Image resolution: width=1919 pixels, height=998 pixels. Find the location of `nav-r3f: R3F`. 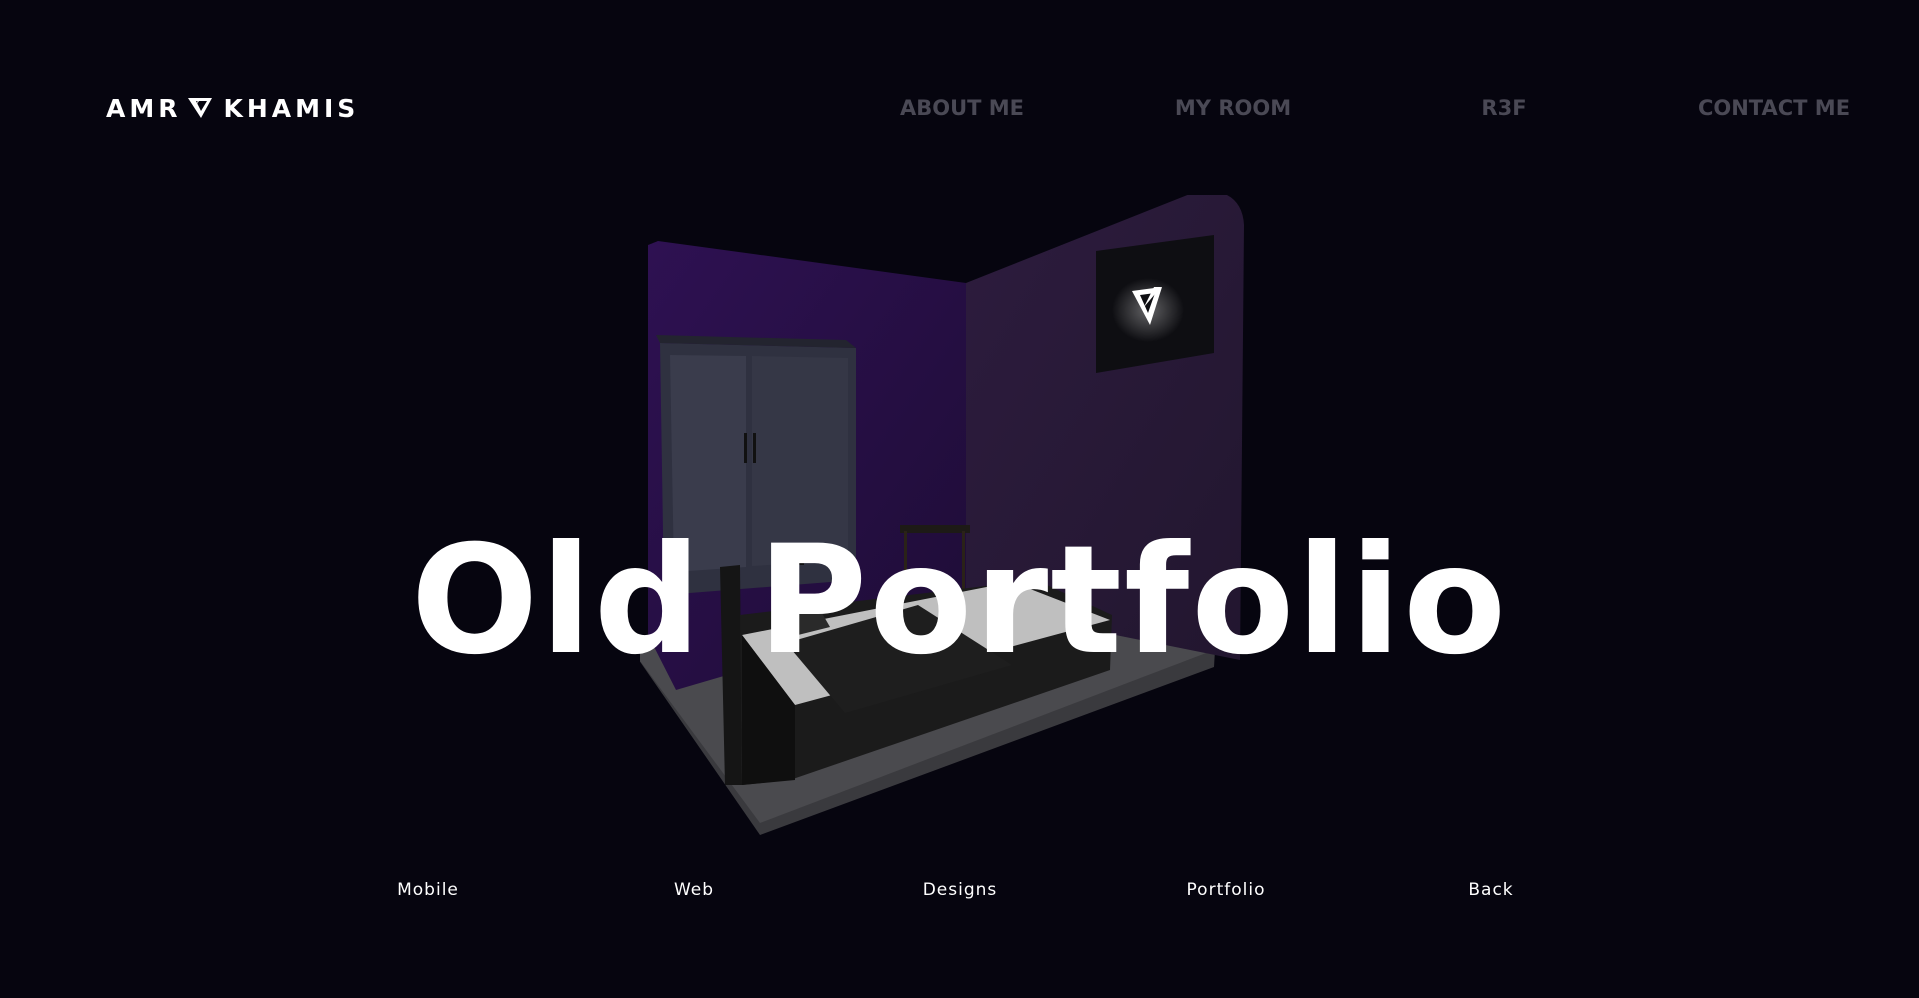

nav-r3f: R3F is located at coordinates (1503, 108).